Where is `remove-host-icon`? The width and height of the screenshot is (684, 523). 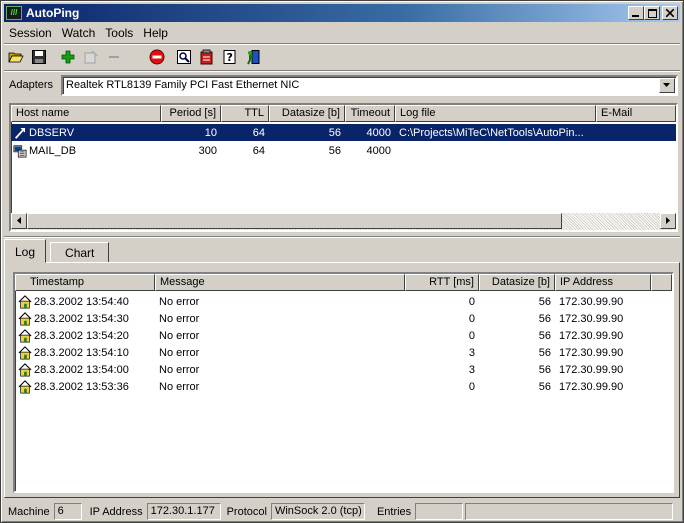
remove-host-icon is located at coordinates (113, 57).